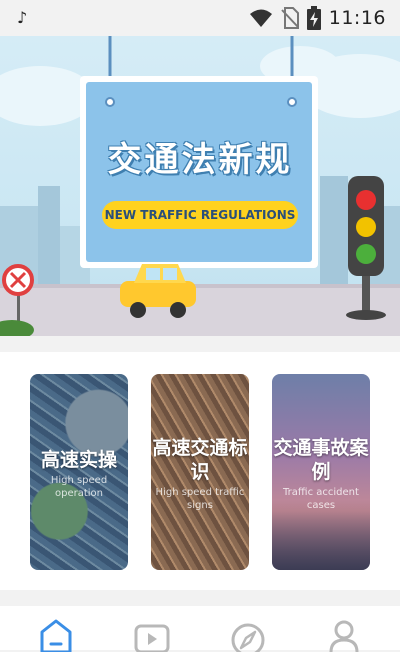 This screenshot has width=400, height=652. What do you see at coordinates (79, 472) in the screenshot?
I see `card-highway-operation: 高速实操 High speed operation` at bounding box center [79, 472].